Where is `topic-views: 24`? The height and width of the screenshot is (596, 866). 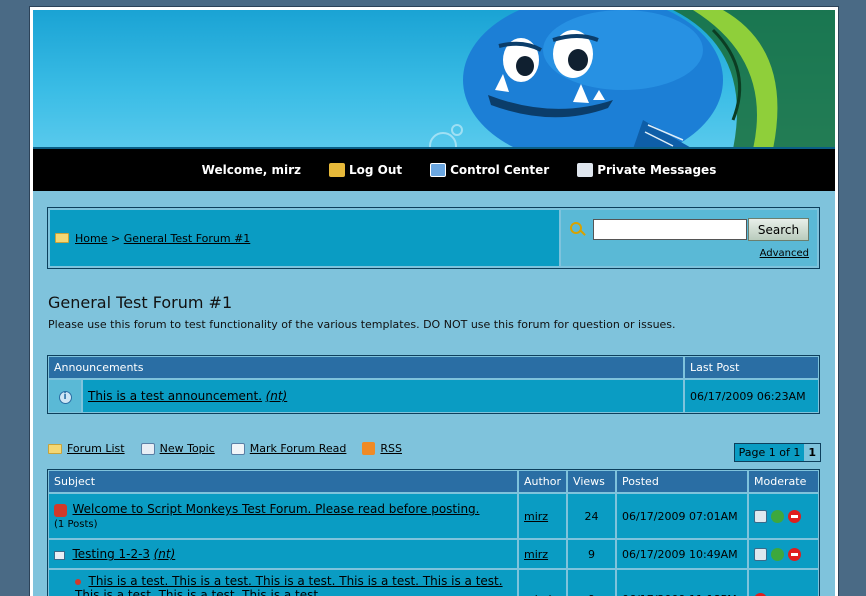 topic-views: 24 is located at coordinates (592, 516).